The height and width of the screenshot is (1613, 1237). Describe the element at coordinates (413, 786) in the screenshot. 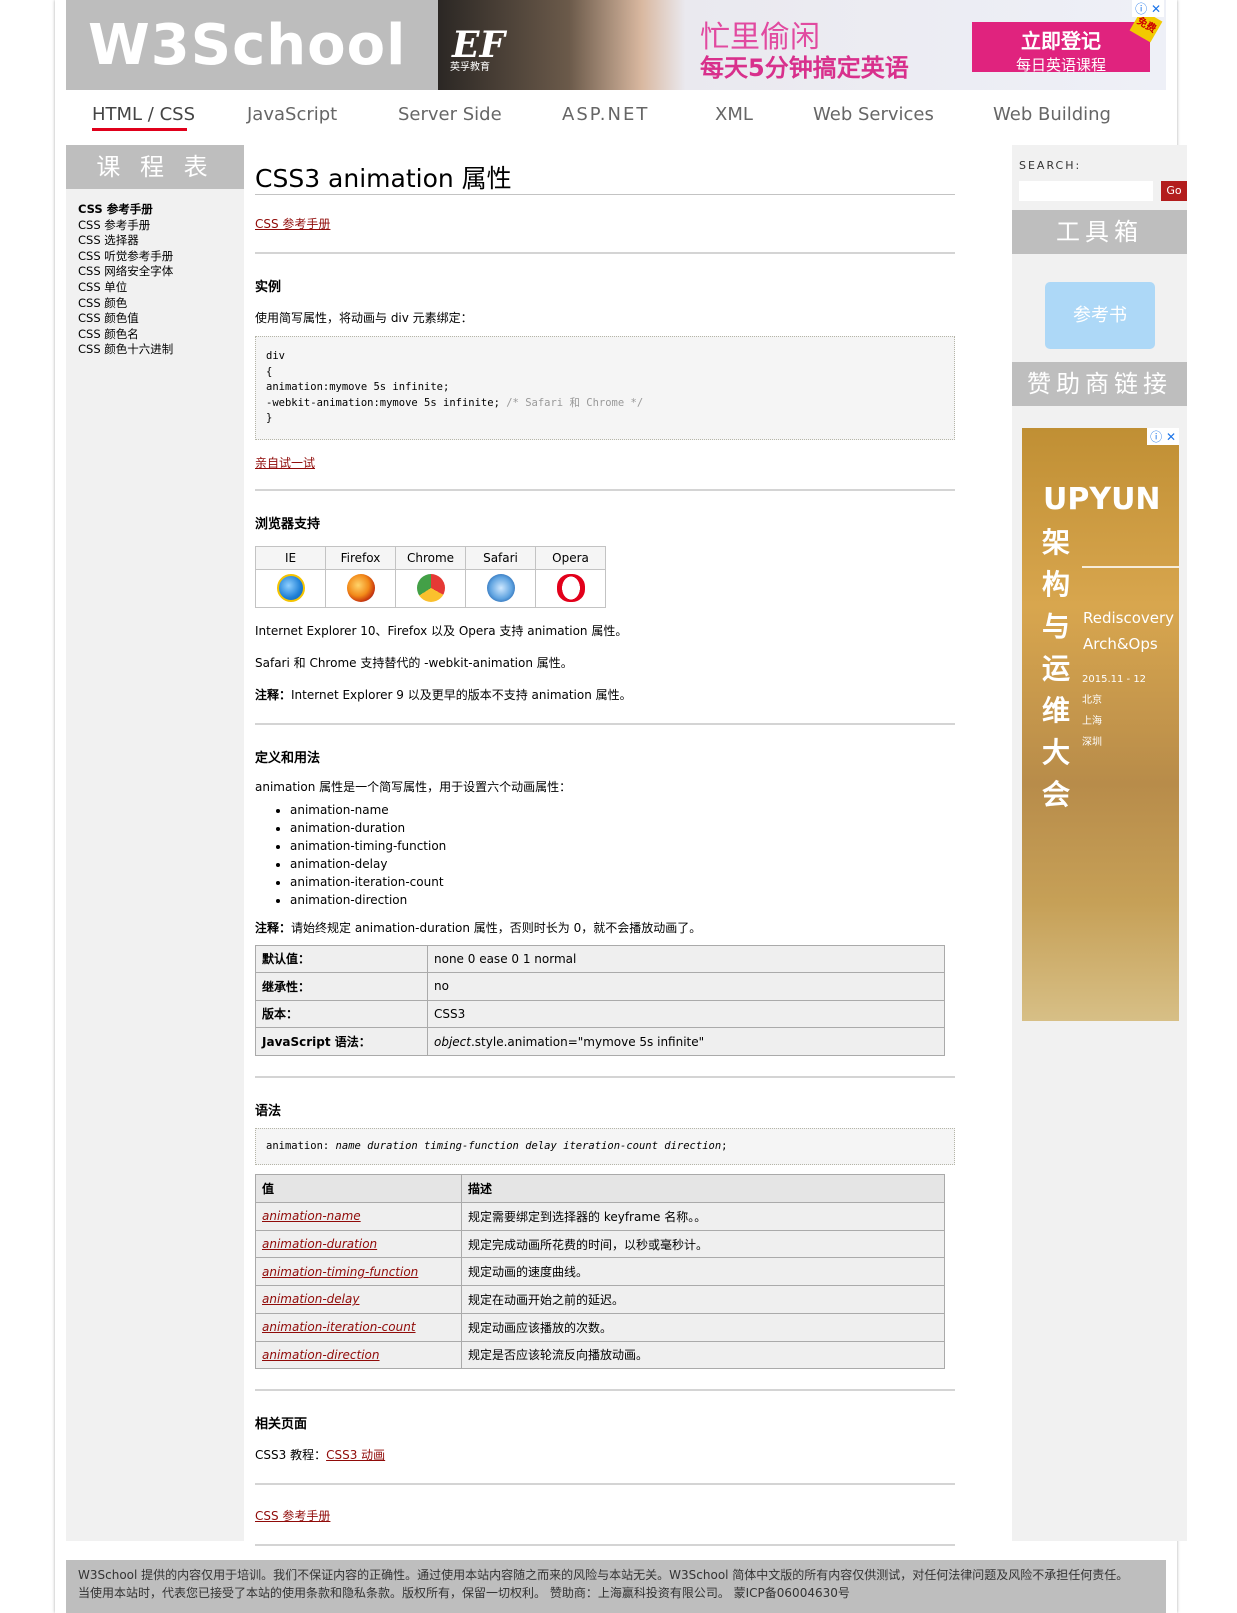

I see `definition-desc: animation 属性是一个简写属性，用于设置六个动画属性：` at that location.